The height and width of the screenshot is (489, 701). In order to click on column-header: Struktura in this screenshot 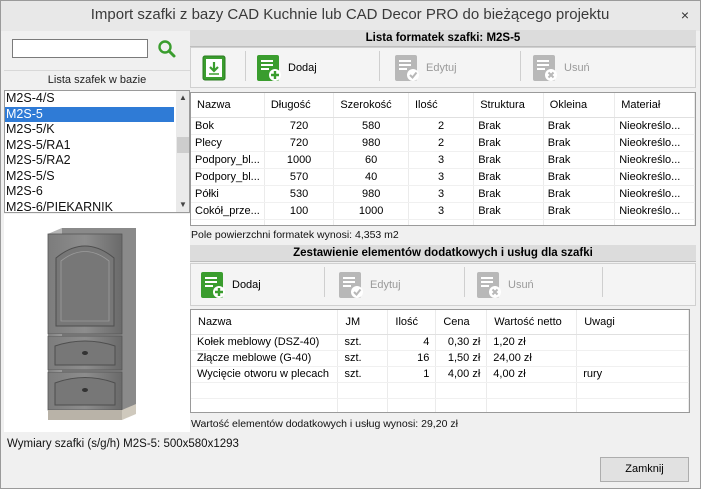, I will do `click(508, 105)`.